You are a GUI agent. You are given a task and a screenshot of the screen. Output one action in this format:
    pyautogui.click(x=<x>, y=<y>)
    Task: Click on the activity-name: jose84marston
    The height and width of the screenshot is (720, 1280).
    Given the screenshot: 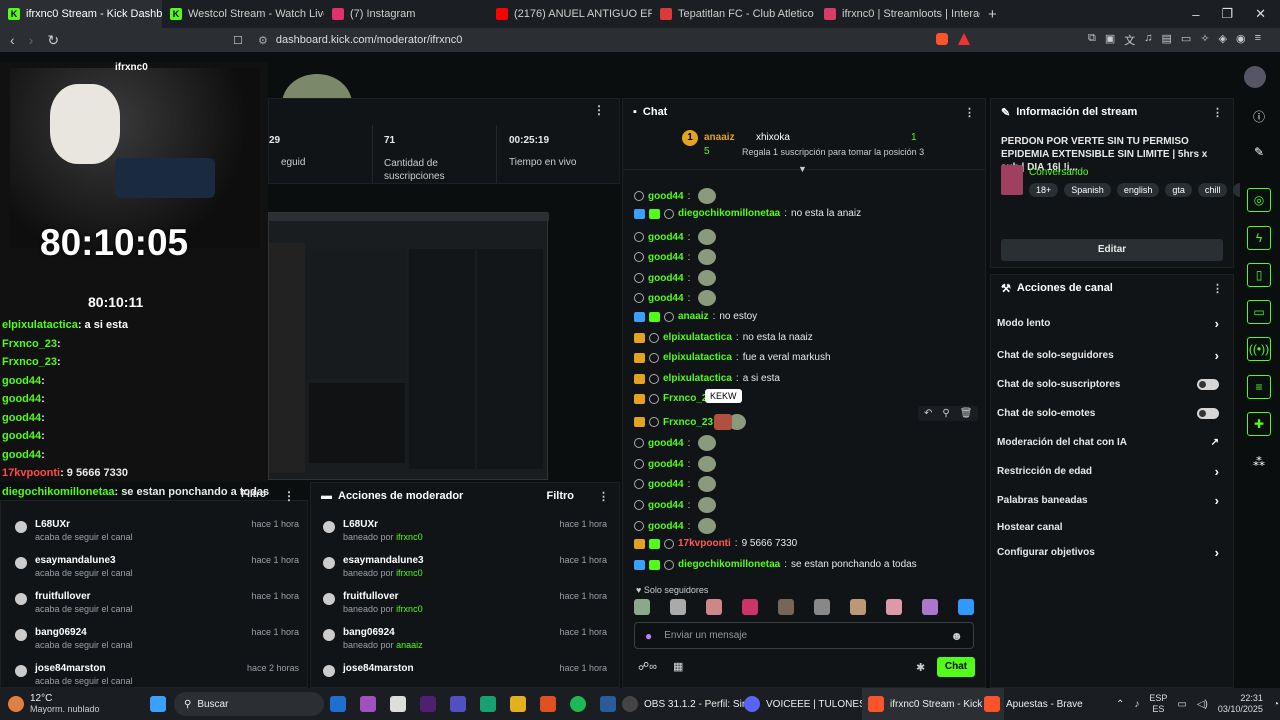 What is the action you would take?
    pyautogui.click(x=84, y=668)
    